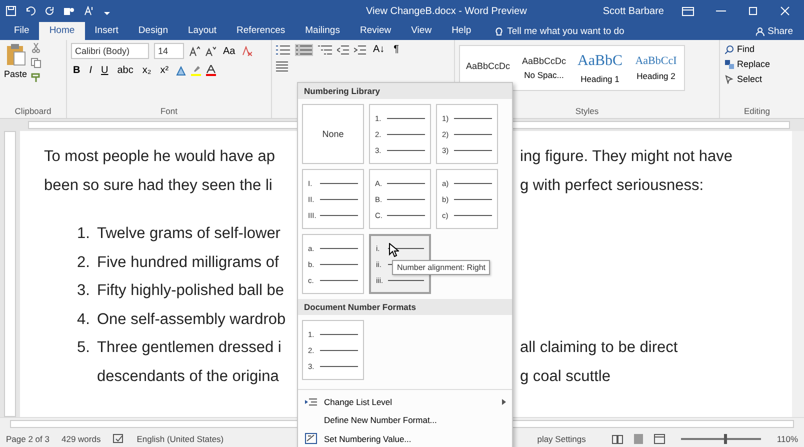 Image resolution: width=804 pixels, height=447 pixels. I want to click on document-text: descendants of the origina, so click(188, 377).